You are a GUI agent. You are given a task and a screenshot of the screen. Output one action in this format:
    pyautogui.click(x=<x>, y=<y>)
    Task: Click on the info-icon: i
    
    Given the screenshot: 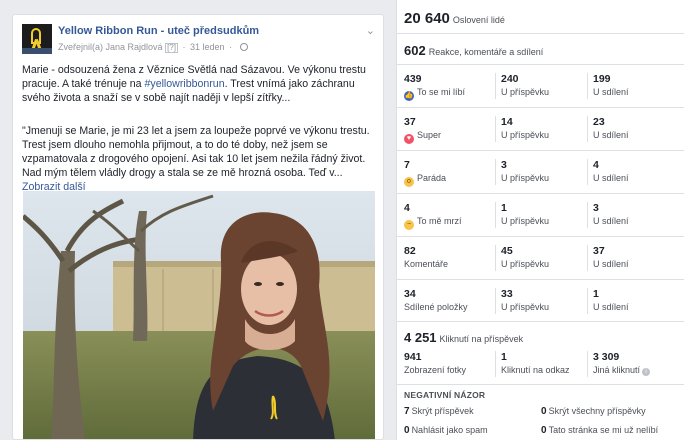 What is the action you would take?
    pyautogui.click(x=646, y=372)
    